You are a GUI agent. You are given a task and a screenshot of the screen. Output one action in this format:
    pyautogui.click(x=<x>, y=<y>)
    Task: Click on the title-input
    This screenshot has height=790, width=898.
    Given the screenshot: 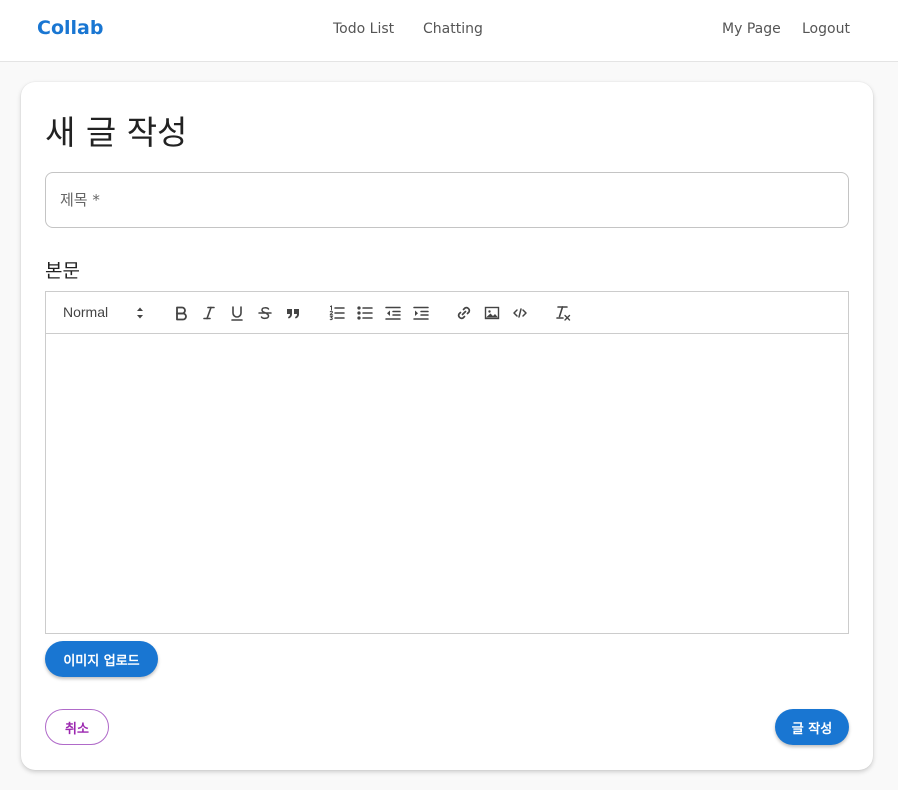 What is the action you would take?
    pyautogui.click(x=447, y=200)
    